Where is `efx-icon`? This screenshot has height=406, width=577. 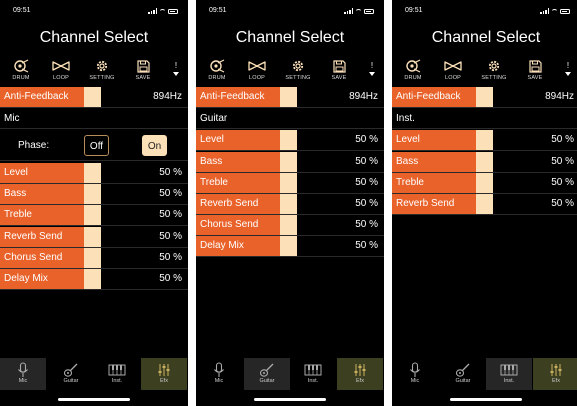 efx-icon is located at coordinates (555, 368).